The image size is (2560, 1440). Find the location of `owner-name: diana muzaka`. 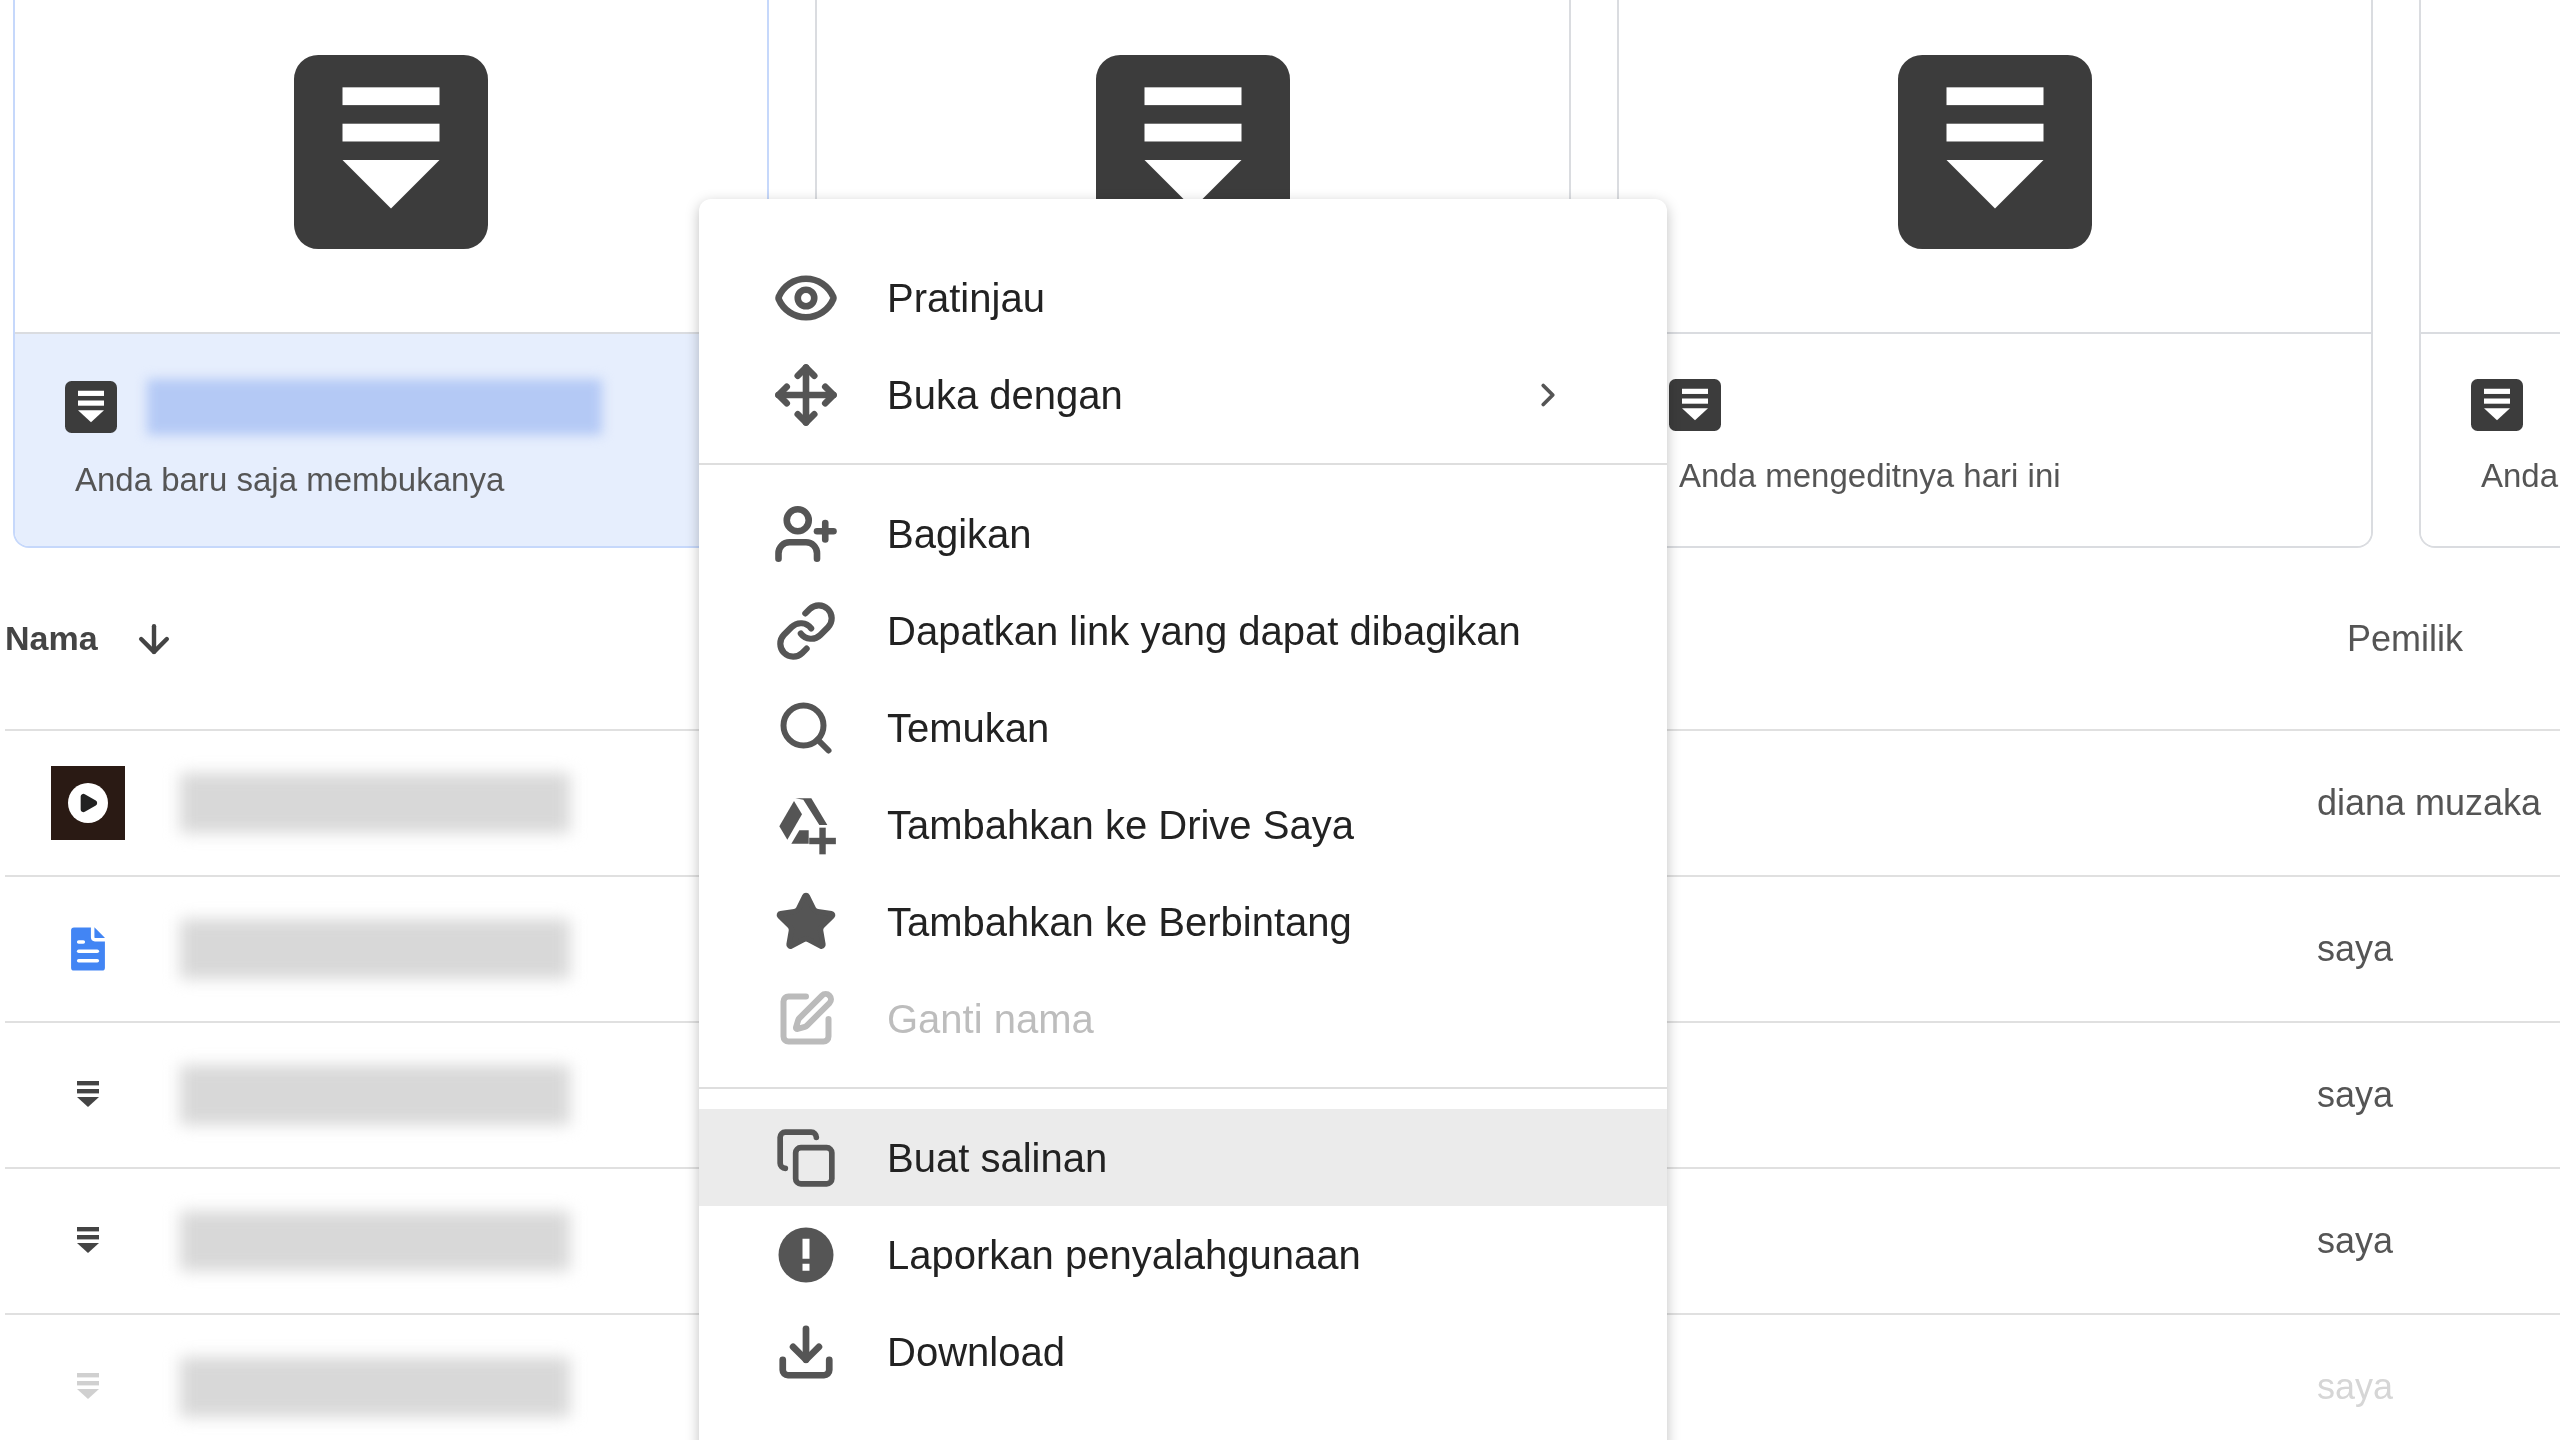

owner-name: diana muzaka is located at coordinates (2430, 803).